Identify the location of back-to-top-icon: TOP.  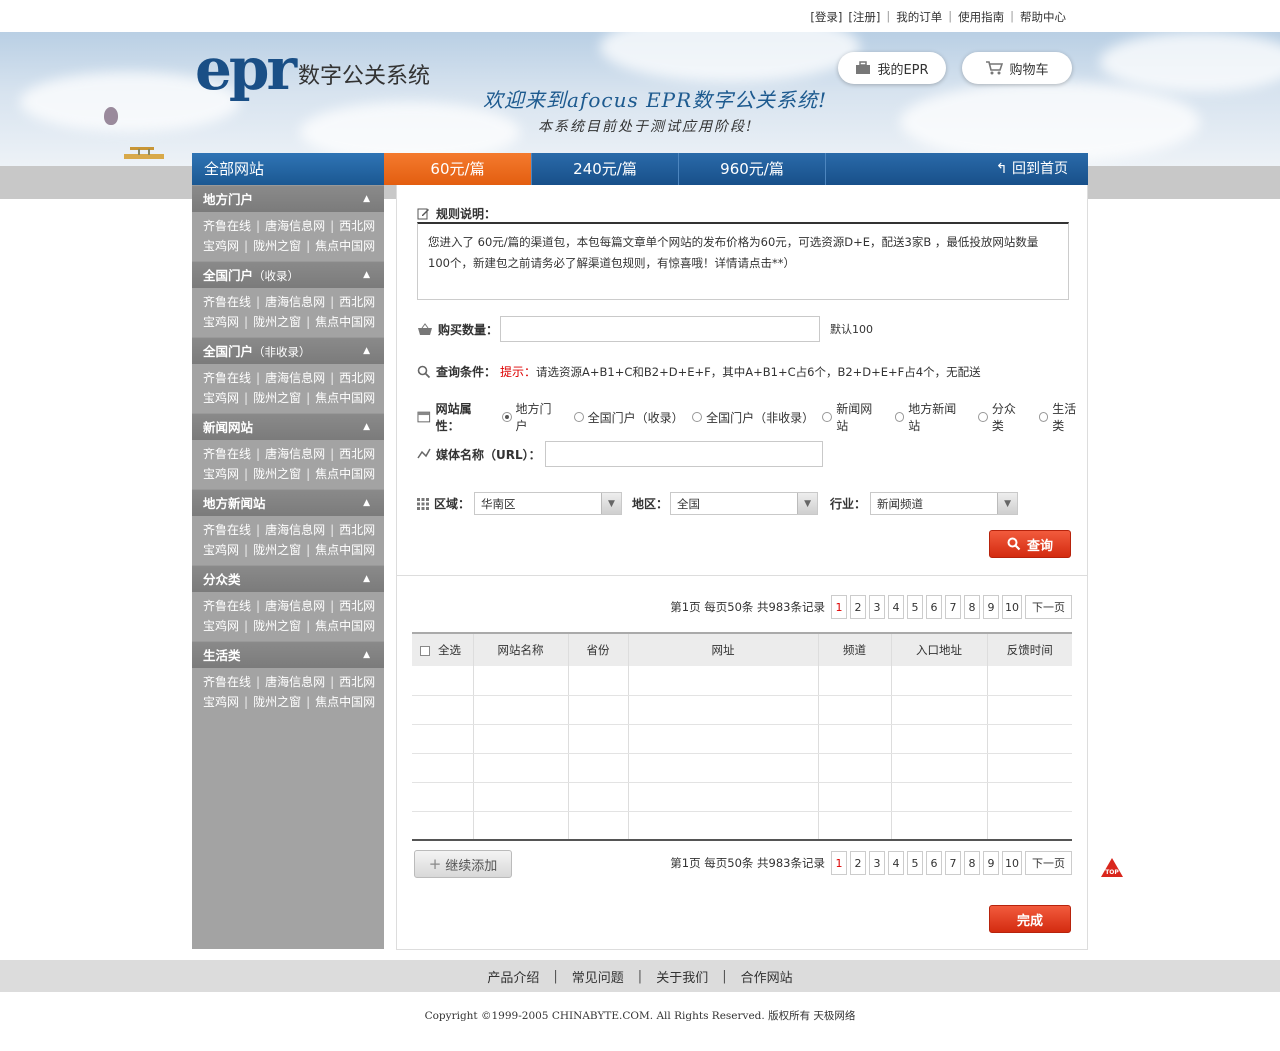
(1112, 868).